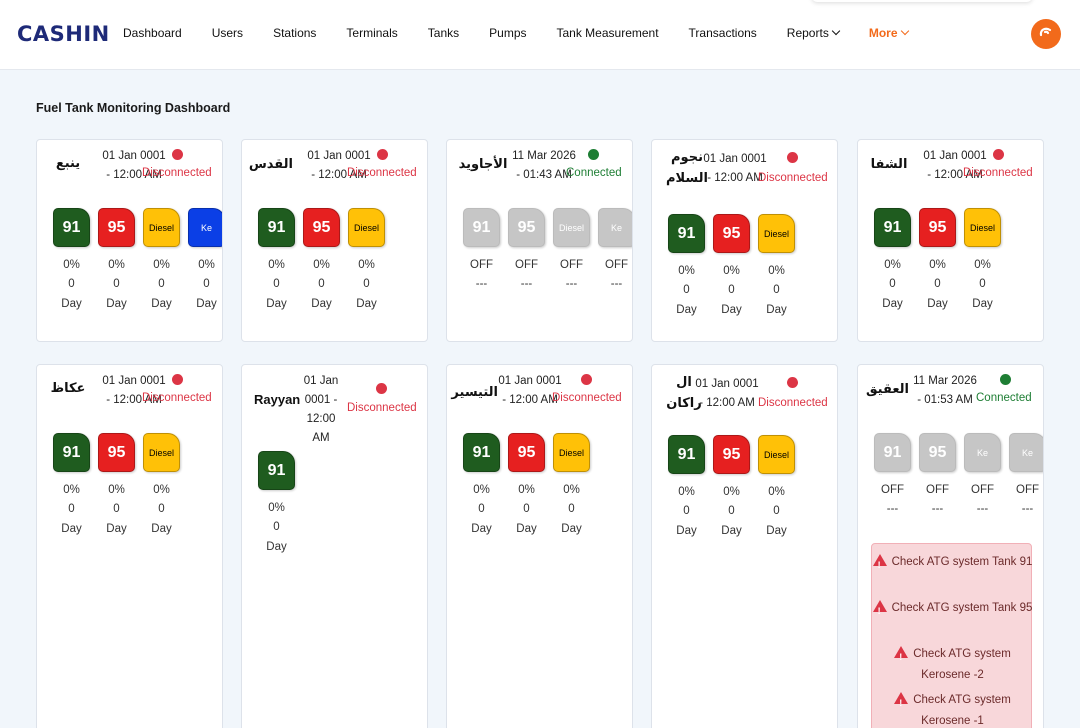 The width and height of the screenshot is (1080, 728). What do you see at coordinates (723, 33) in the screenshot?
I see `nav-transactions: Transactions` at bounding box center [723, 33].